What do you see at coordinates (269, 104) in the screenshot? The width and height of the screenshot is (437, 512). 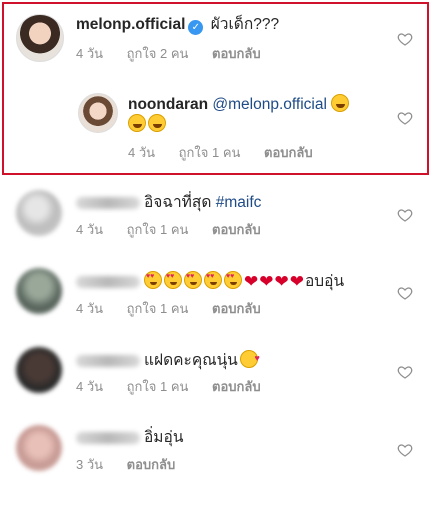 I see `mention-link: @melonp.official` at bounding box center [269, 104].